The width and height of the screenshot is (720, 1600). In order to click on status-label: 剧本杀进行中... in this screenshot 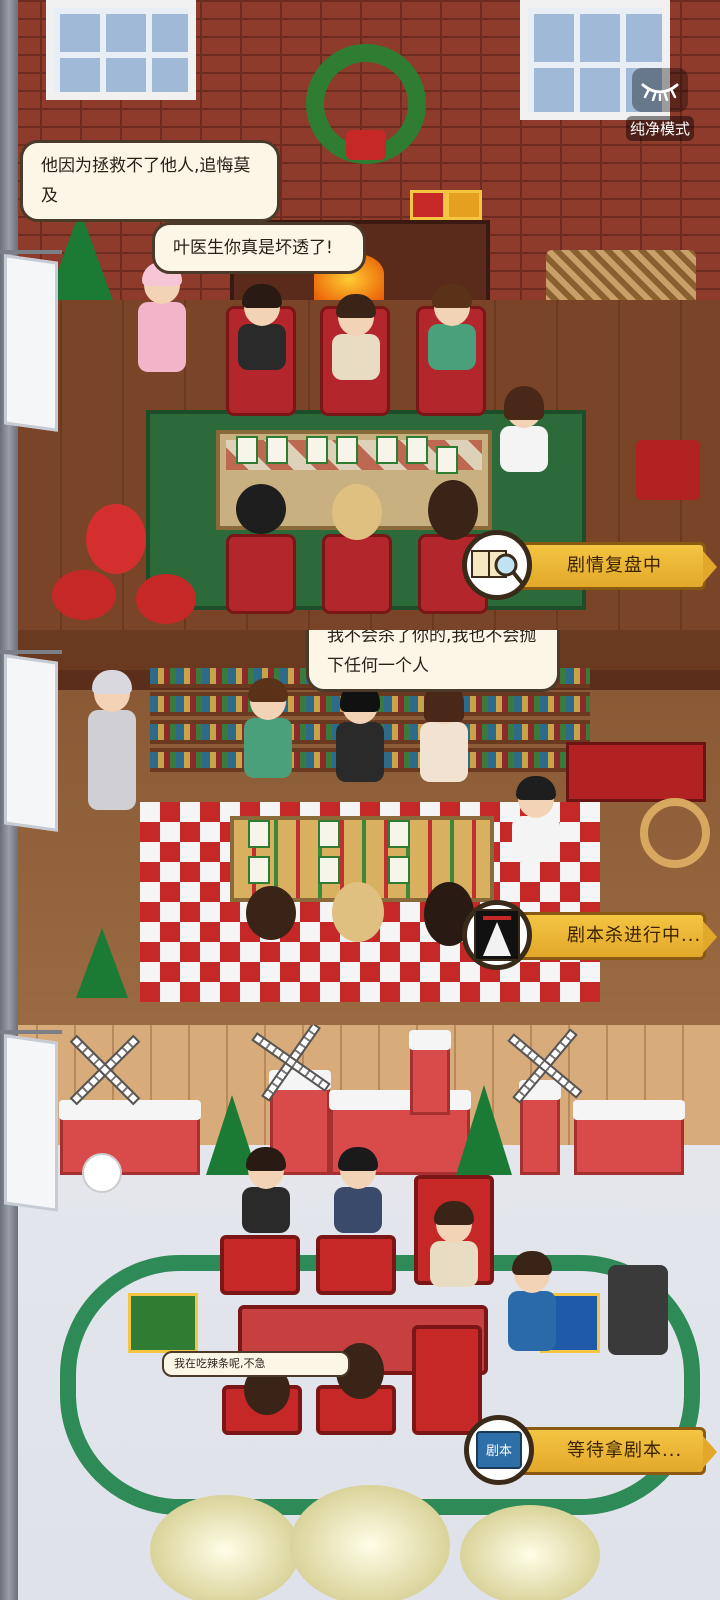, I will do `click(634, 935)`.